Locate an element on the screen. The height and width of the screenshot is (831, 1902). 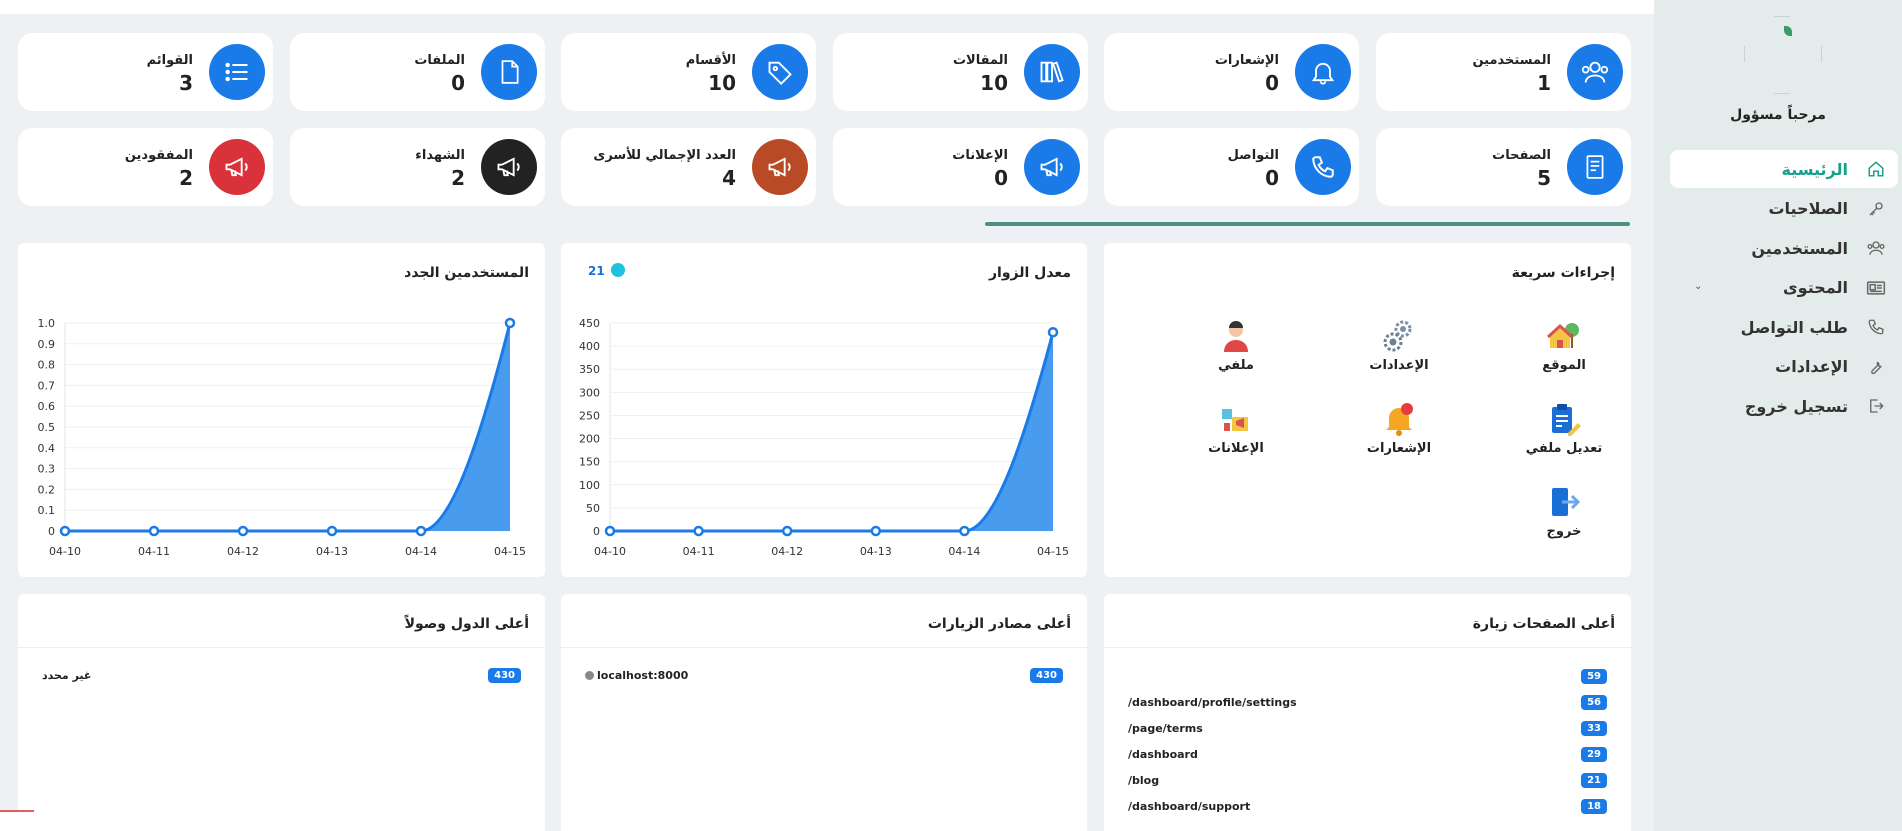
y-tick-label: 150 is located at coordinates (589, 462).